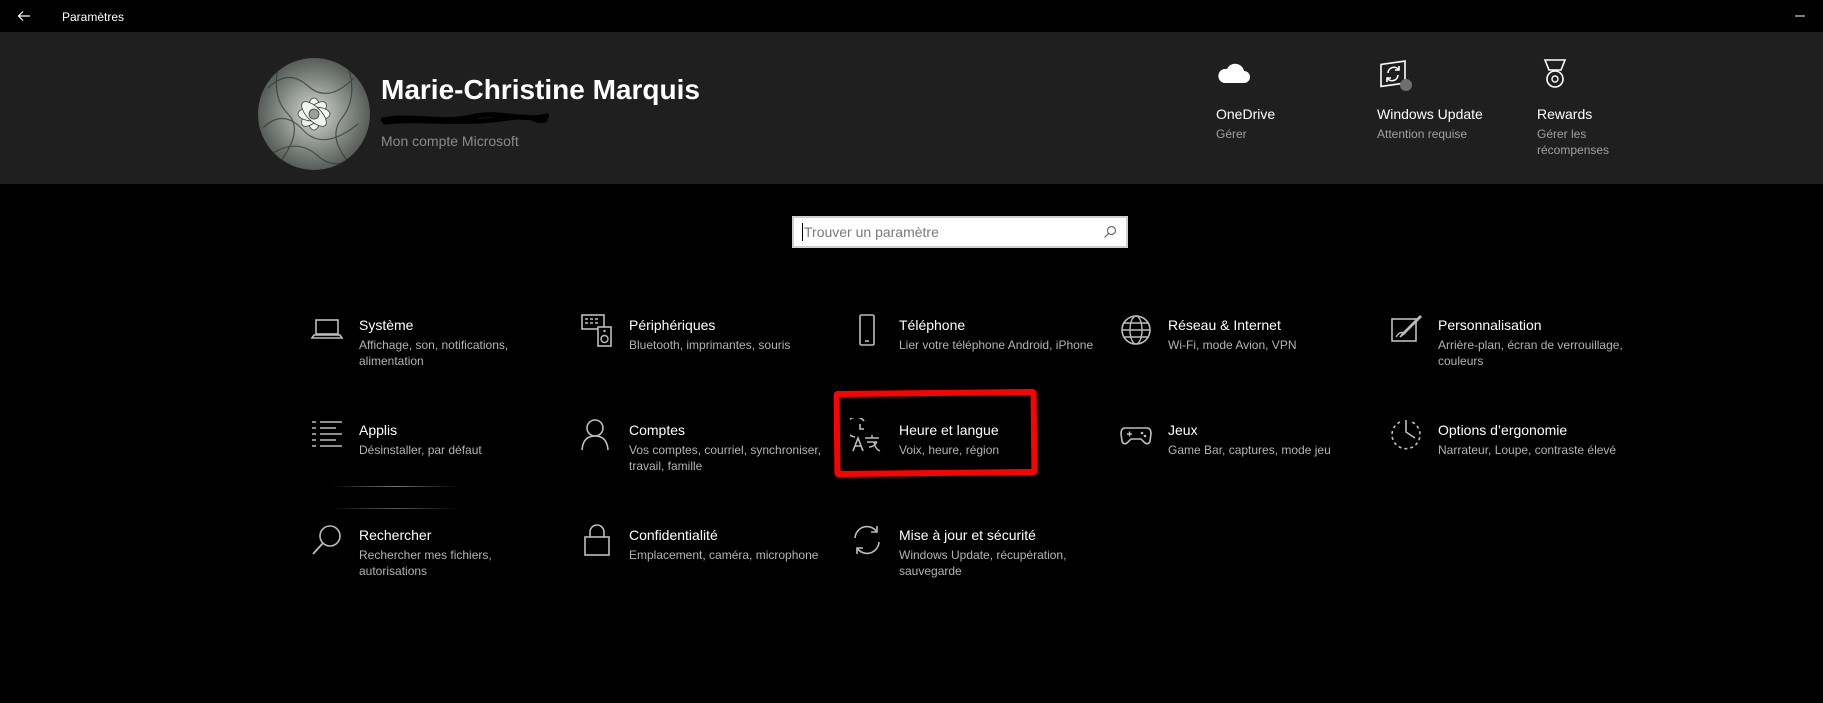 Image resolution: width=1823 pixels, height=703 pixels. I want to click on microsoft-account-link: Mon compte Microsoft, so click(450, 141).